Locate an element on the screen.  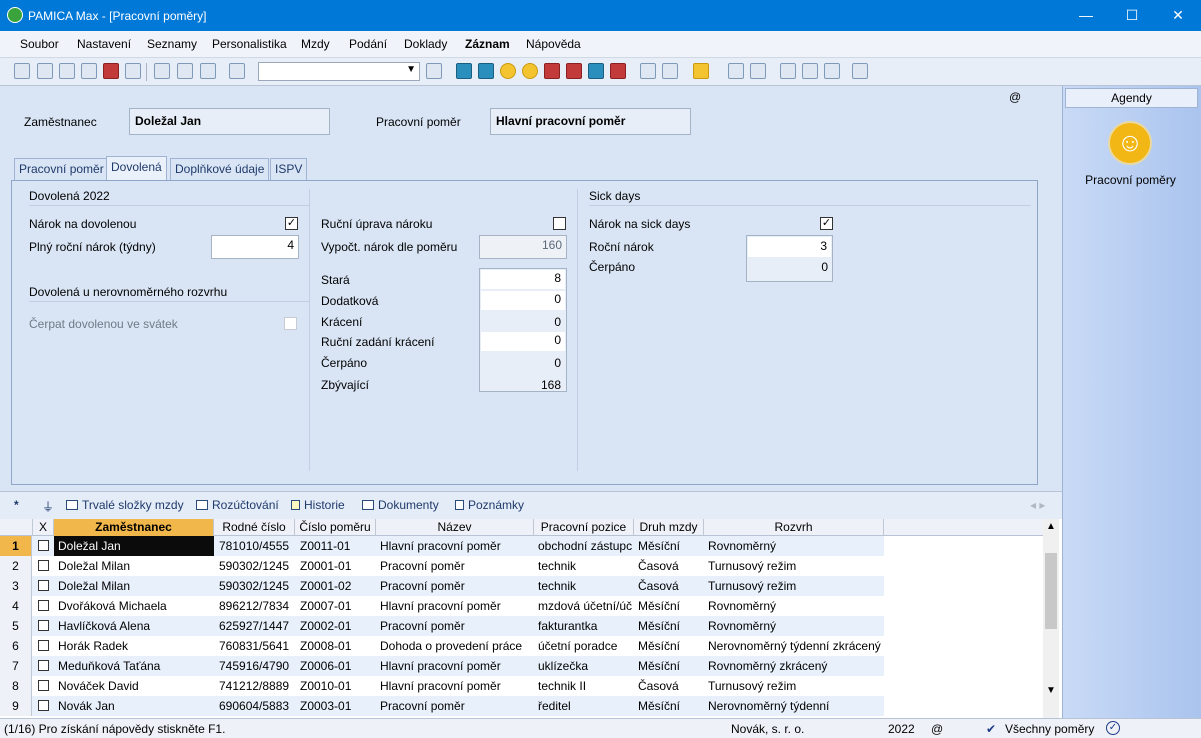
open-icon is located at coordinates (22, 71).